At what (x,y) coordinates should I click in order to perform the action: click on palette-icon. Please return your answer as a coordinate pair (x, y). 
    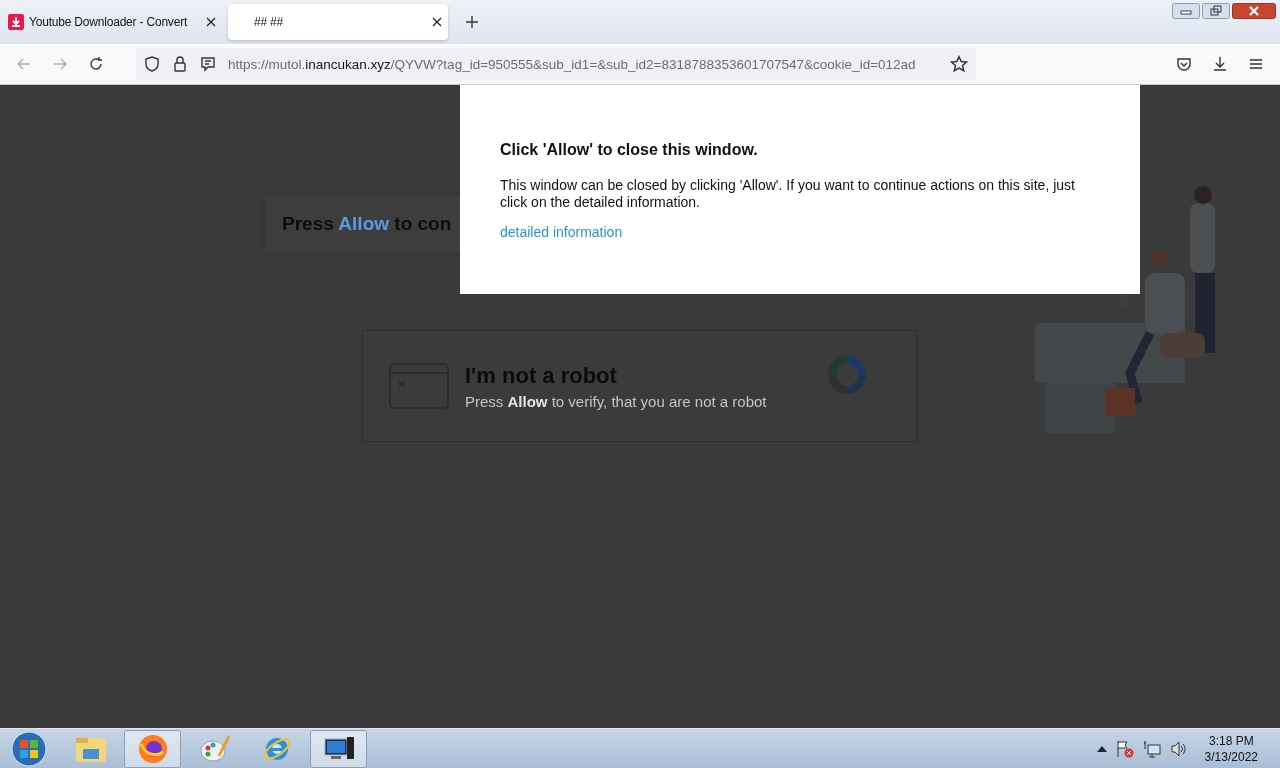
    Looking at the image, I should click on (214, 748).